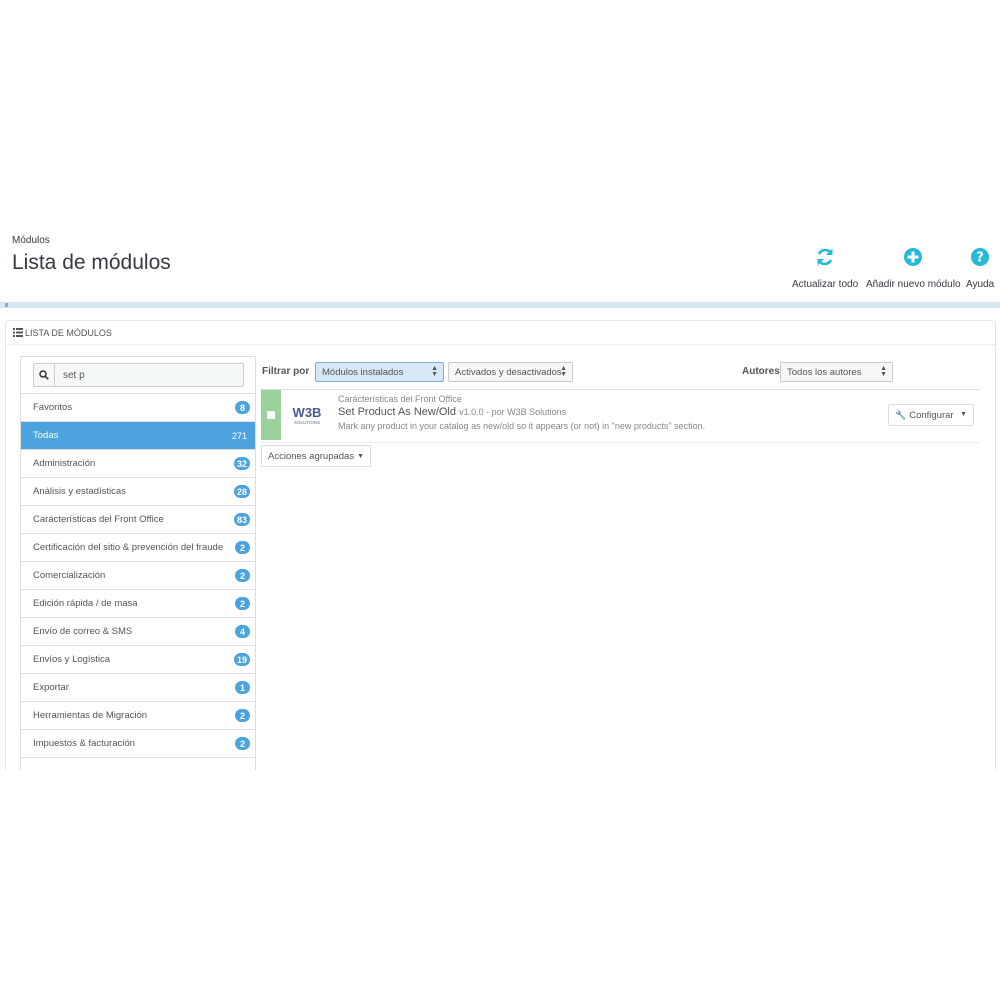  What do you see at coordinates (241, 519) in the screenshot?
I see `category-count-badge: 83` at bounding box center [241, 519].